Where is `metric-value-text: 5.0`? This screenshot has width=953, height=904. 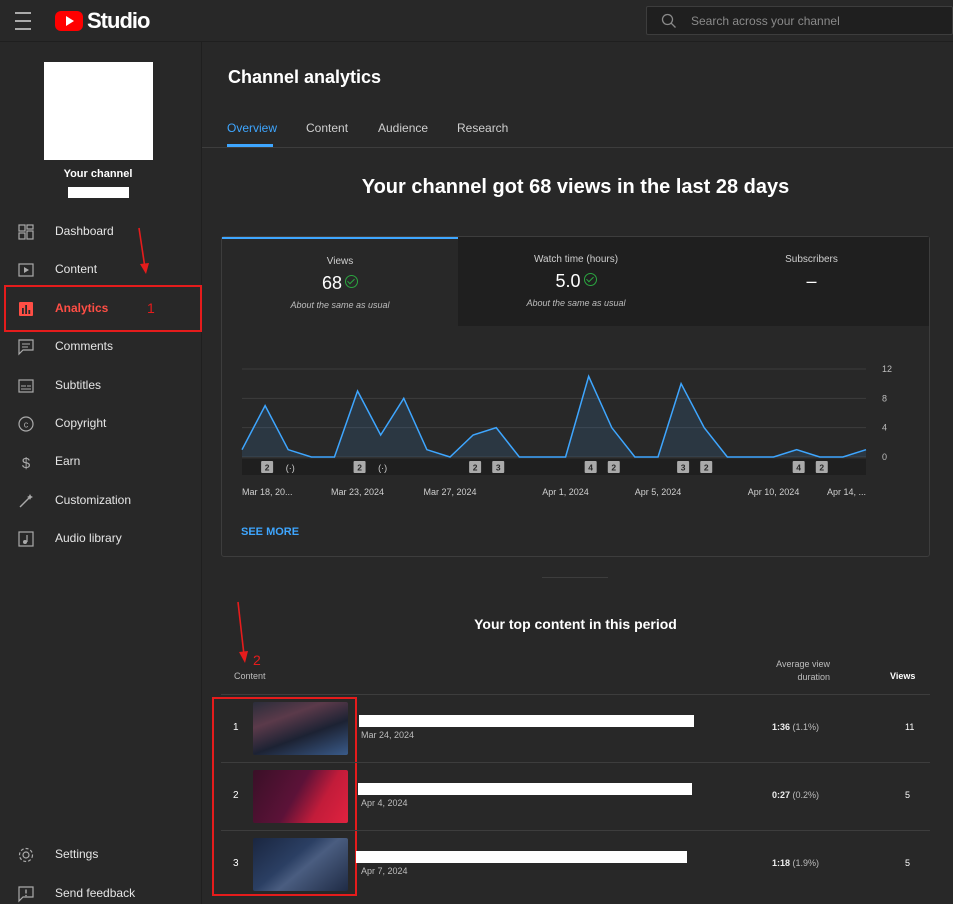 metric-value-text: 5.0 is located at coordinates (568, 281).